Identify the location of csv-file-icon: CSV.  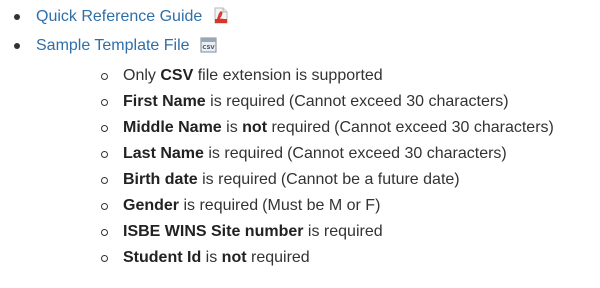
(208, 48).